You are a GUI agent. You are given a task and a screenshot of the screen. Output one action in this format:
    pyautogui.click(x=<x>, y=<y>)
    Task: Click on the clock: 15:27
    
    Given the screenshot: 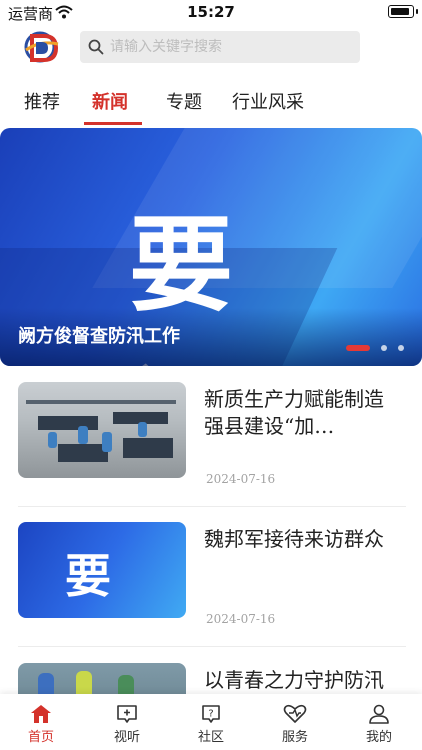 What is the action you would take?
    pyautogui.click(x=211, y=12)
    